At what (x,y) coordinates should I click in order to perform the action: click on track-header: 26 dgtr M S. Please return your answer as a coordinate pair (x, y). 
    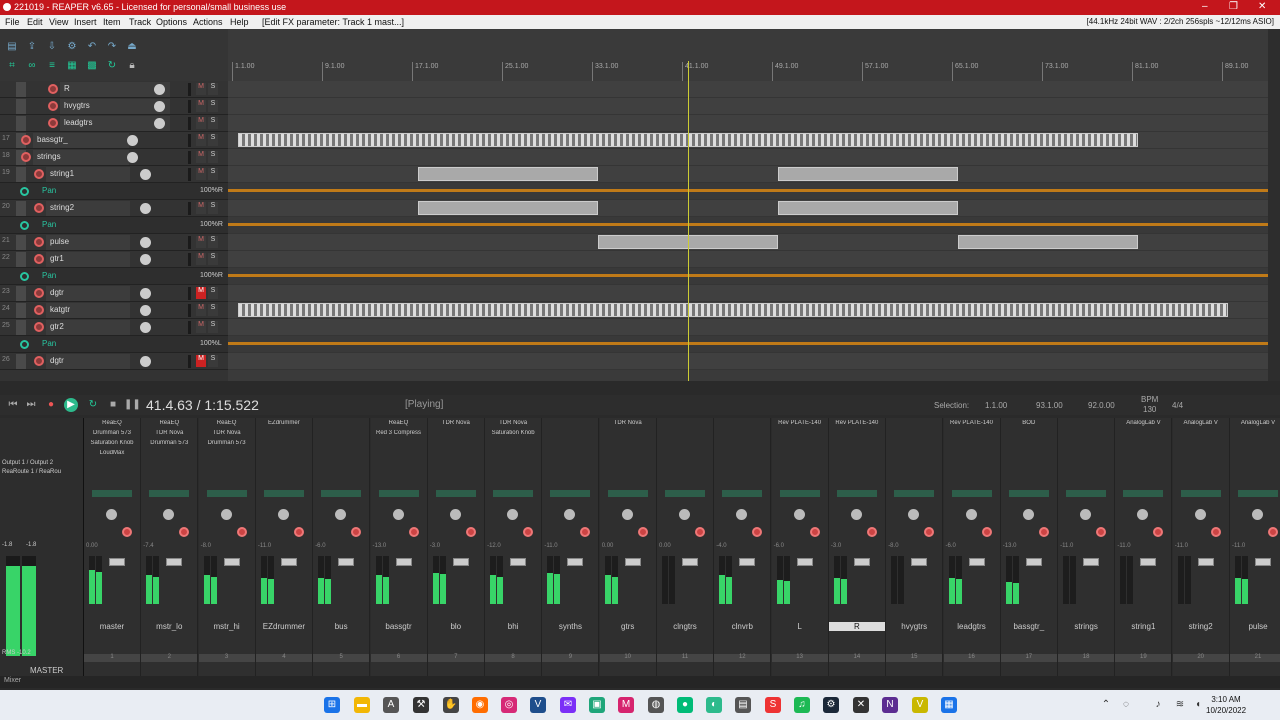
    Looking at the image, I should click on (114, 361).